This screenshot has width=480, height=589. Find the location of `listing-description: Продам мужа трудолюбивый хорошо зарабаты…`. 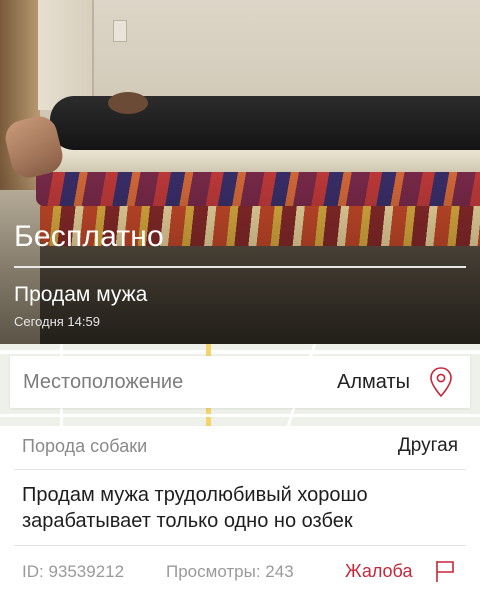

listing-description: Продам мужа трудолюбивый хорошо зарабаты… is located at coordinates (195, 508).